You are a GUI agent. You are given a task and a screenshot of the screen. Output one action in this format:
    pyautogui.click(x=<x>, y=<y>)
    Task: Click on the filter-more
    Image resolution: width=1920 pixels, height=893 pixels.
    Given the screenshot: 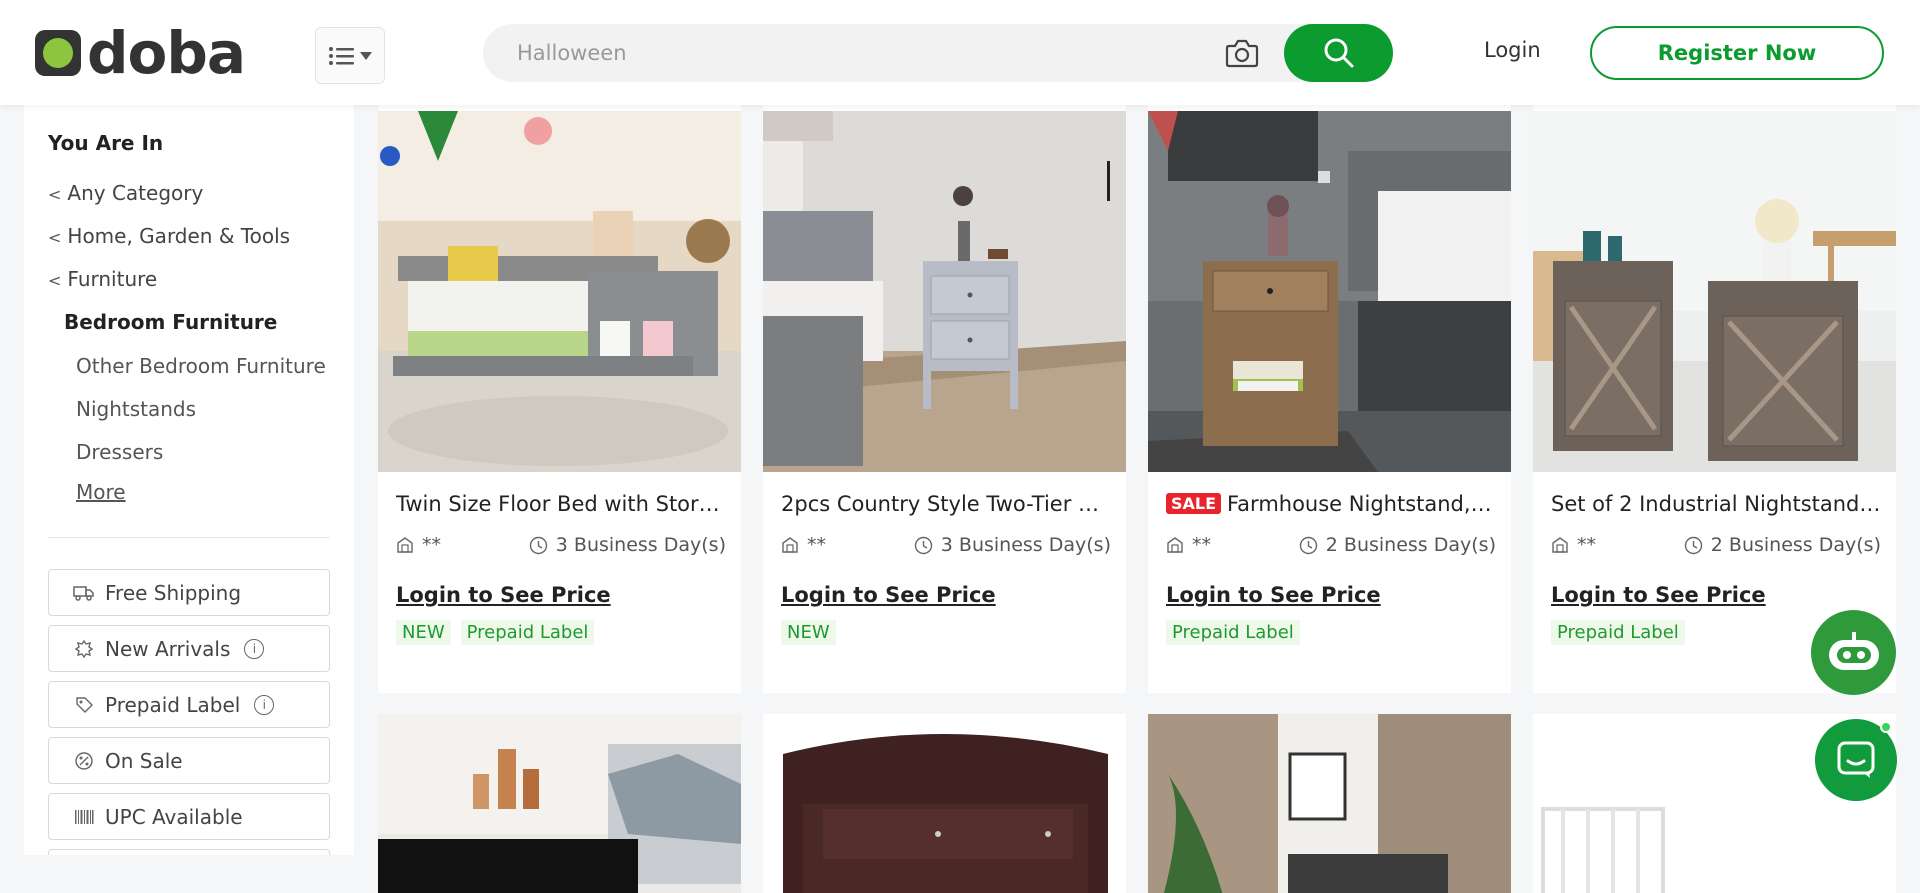 What is the action you would take?
    pyautogui.click(x=189, y=852)
    